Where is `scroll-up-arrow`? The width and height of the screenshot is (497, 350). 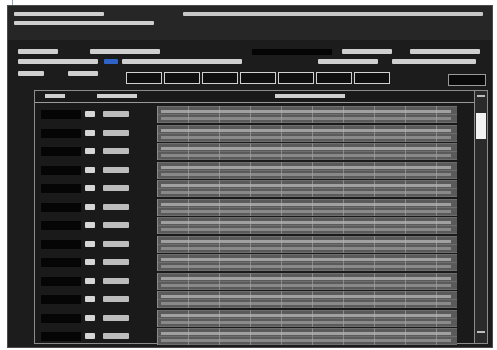
scroll-up-arrow is located at coordinates (481, 96).